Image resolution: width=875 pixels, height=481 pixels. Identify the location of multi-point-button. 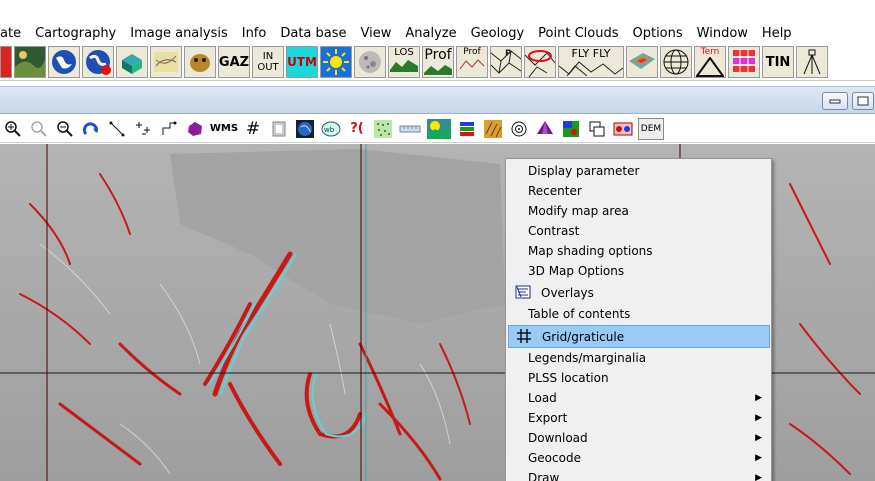
(143, 129).